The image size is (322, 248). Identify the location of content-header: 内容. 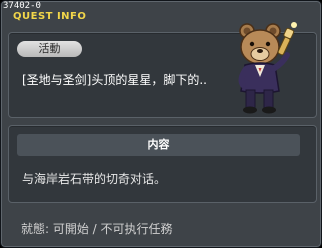
(158, 145).